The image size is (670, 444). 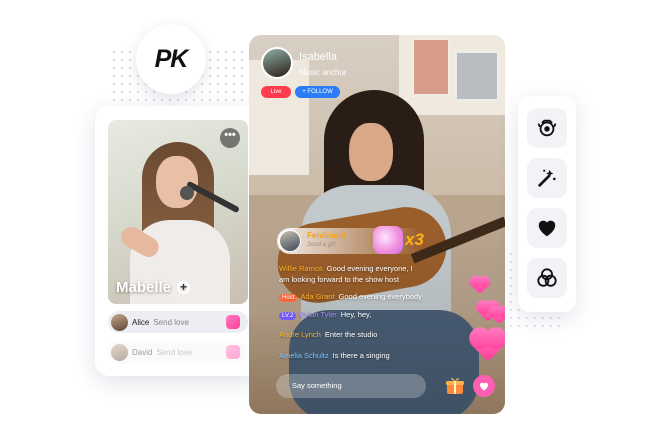 I want to click on filter-button, so click(x=547, y=278).